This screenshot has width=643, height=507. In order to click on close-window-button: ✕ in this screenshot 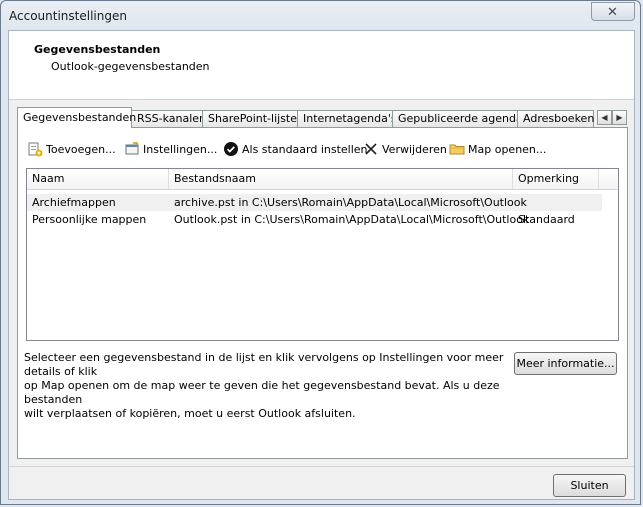, I will do `click(613, 11)`.